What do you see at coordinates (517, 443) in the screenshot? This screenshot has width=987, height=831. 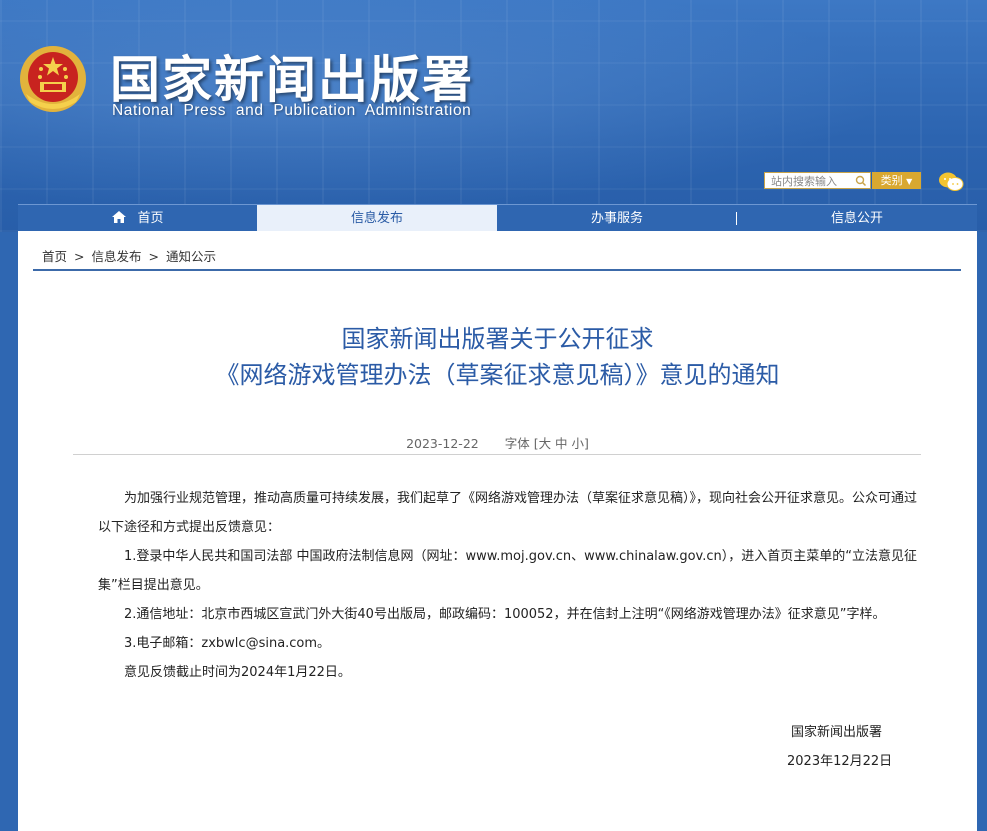 I see `font-size-label: 字体` at bounding box center [517, 443].